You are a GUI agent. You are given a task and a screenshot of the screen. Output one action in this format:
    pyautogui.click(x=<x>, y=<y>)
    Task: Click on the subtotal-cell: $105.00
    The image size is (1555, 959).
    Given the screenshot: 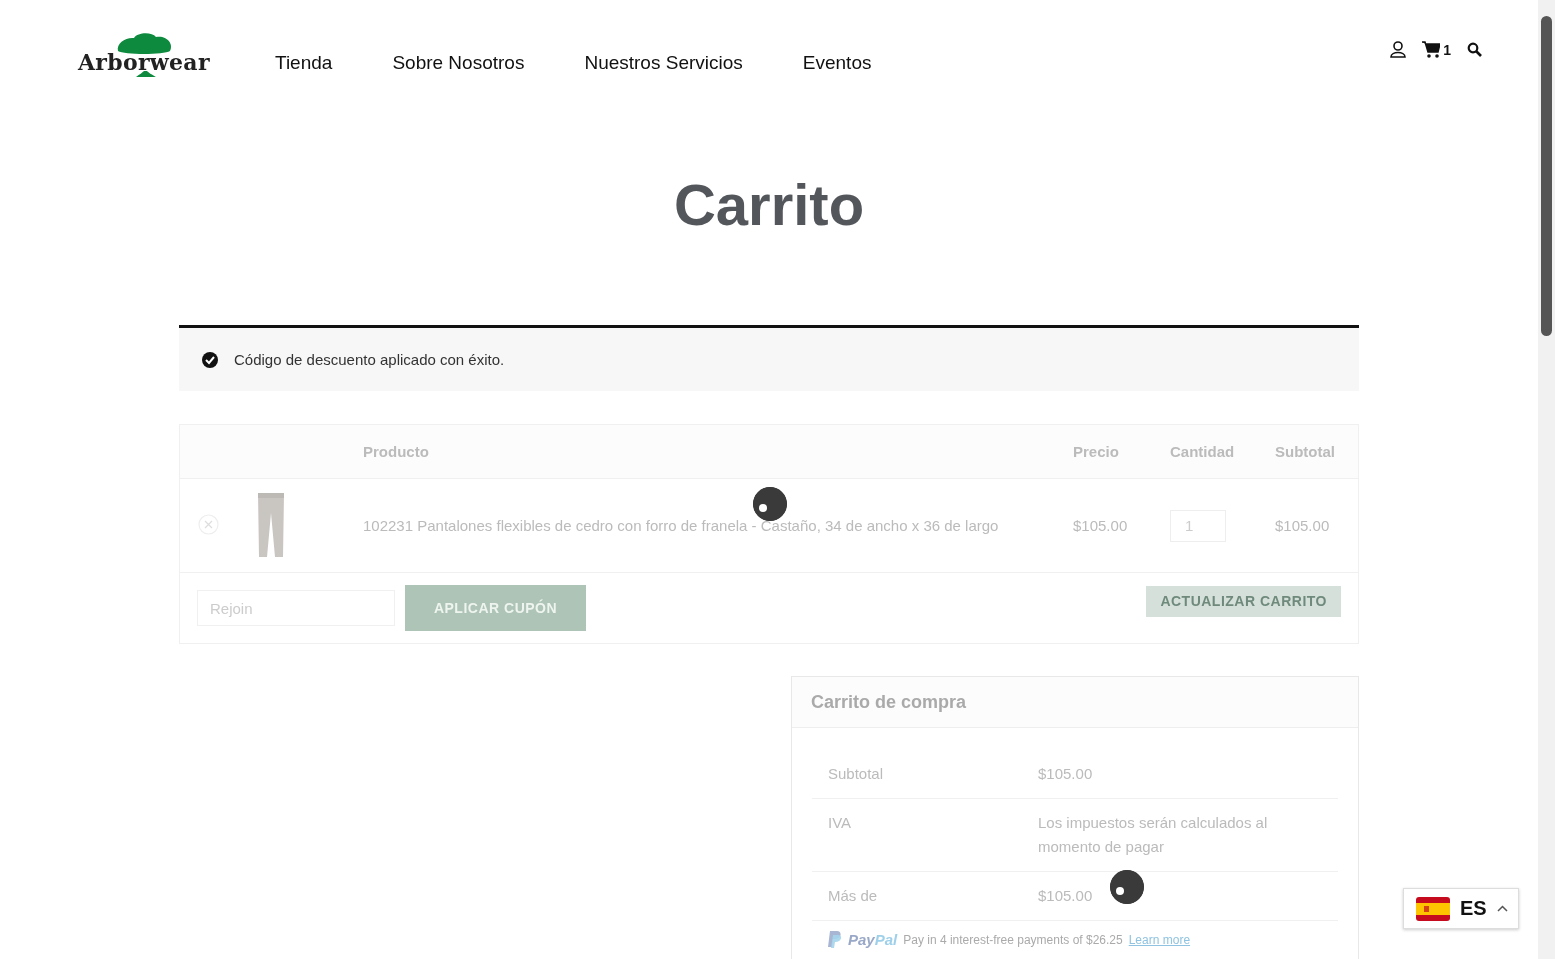 What is the action you would take?
    pyautogui.click(x=1316, y=525)
    